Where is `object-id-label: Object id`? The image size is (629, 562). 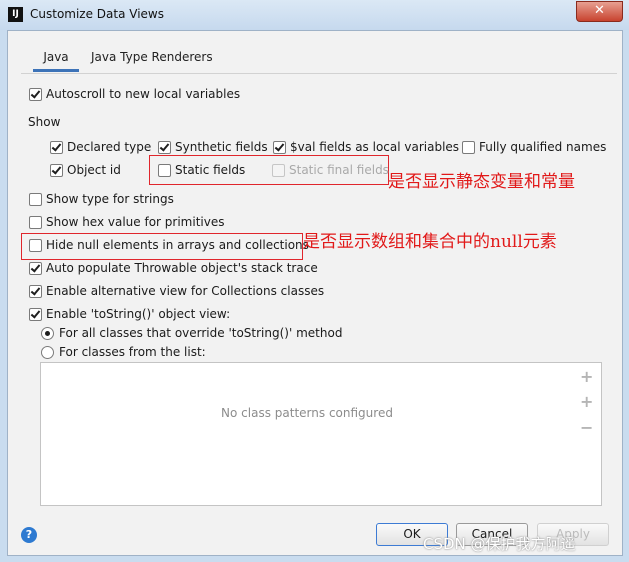
object-id-label: Object id is located at coordinates (94, 170).